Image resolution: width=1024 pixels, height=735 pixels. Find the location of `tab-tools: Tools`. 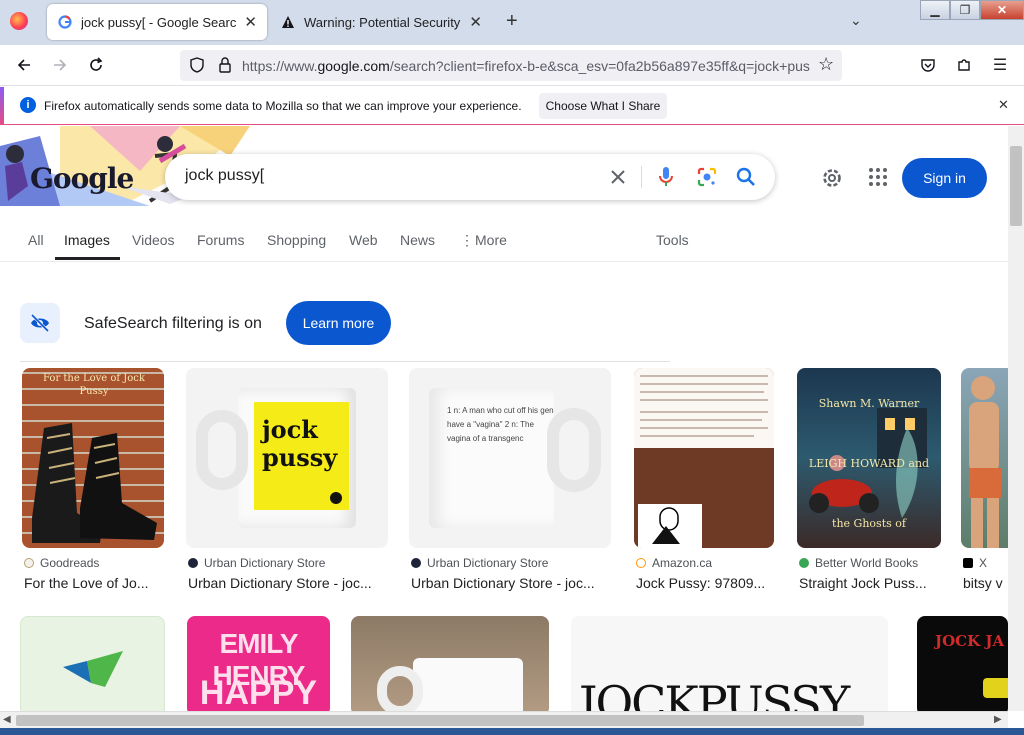

tab-tools: Tools is located at coordinates (672, 240).